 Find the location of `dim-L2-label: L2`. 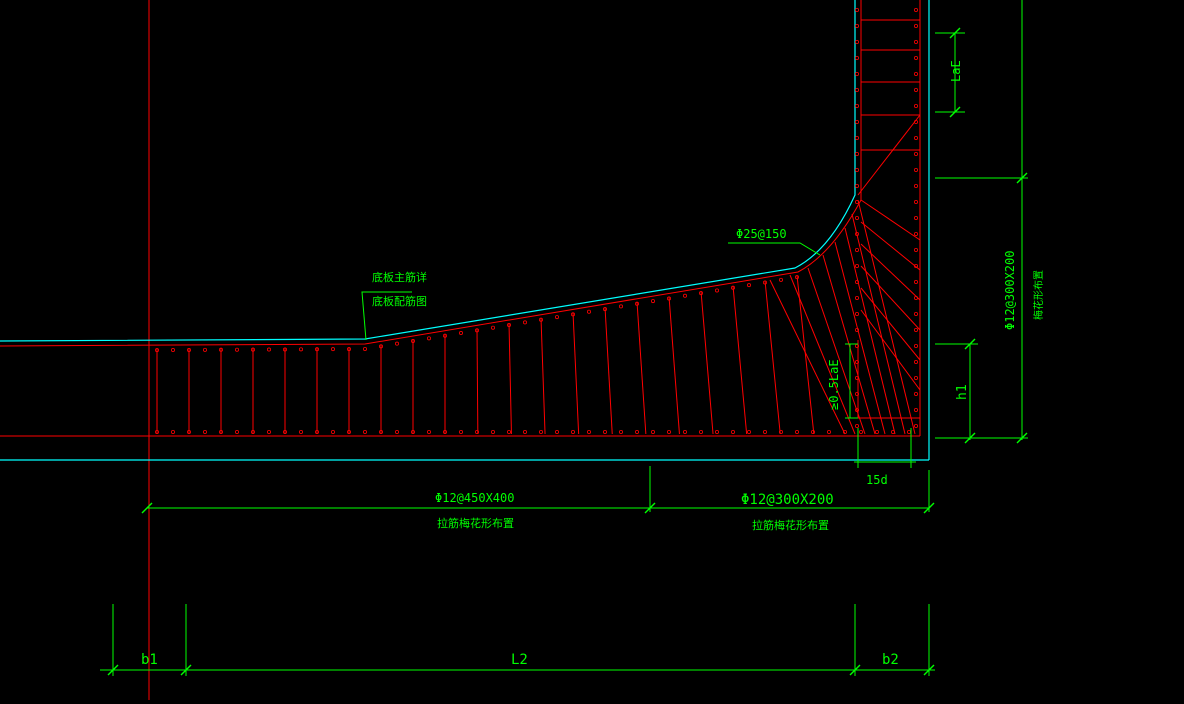

dim-L2-label: L2 is located at coordinates (519, 660).